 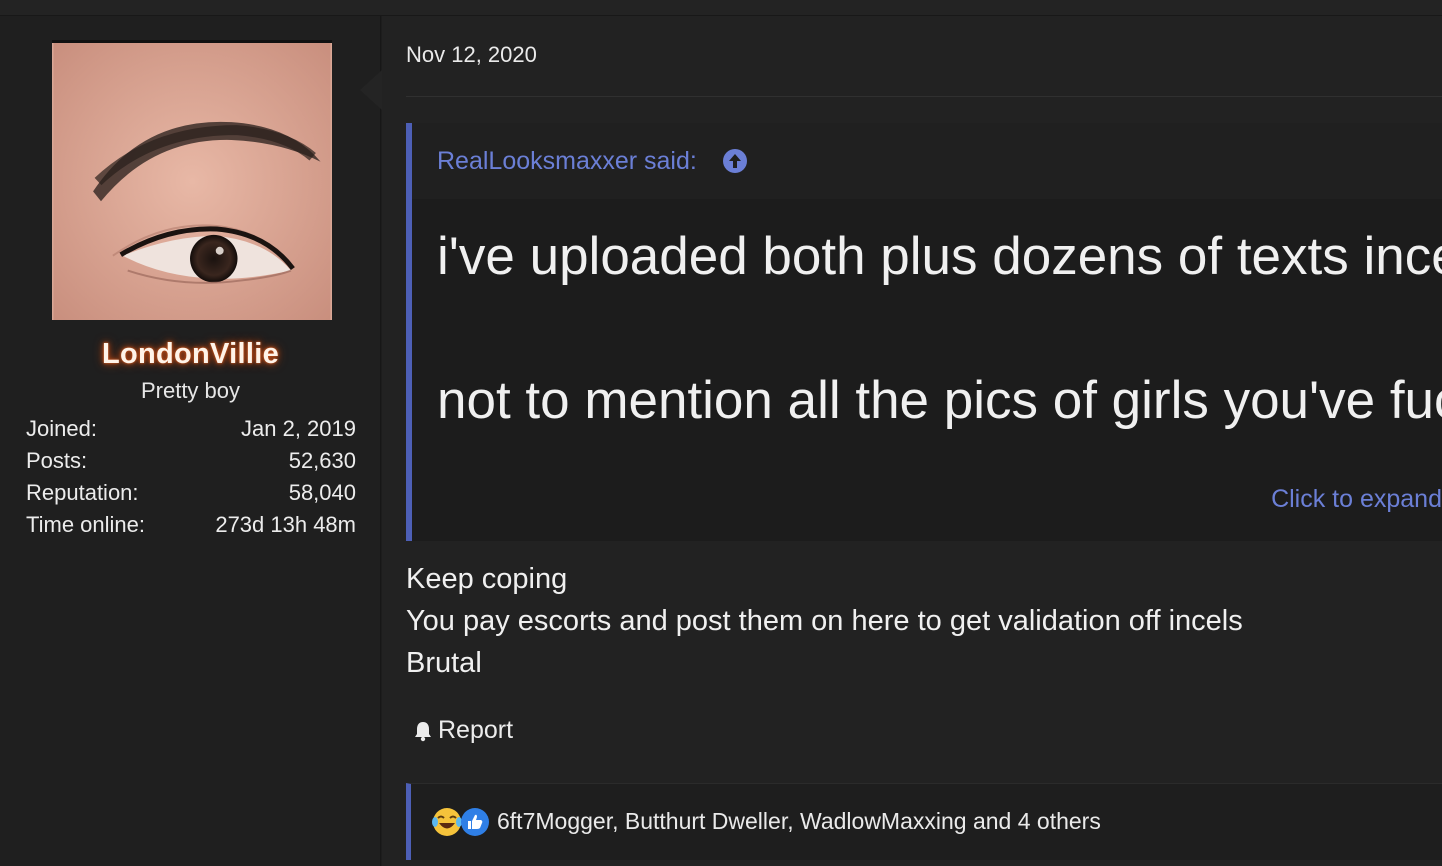 I want to click on stat-time-online: Time online: 273d 13h 48m, so click(x=191, y=528).